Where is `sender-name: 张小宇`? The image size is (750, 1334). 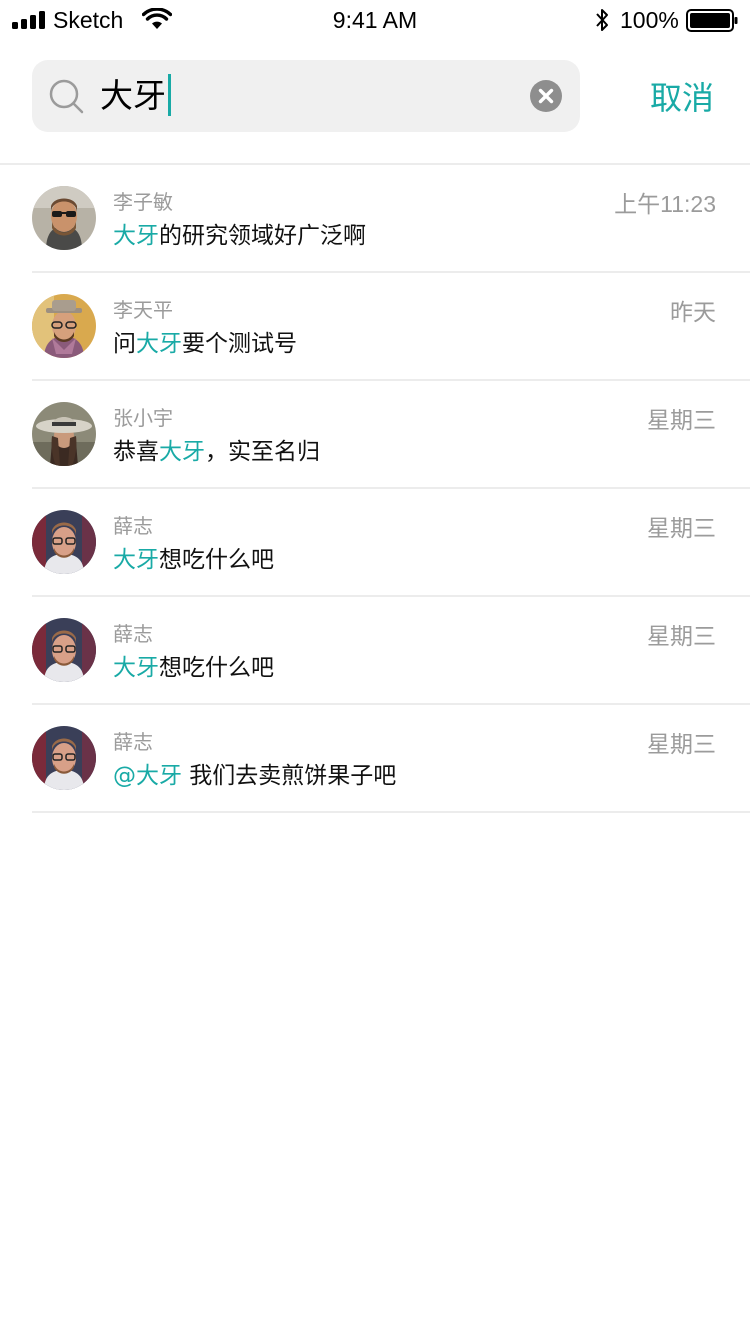 sender-name: 张小宇 is located at coordinates (143, 418).